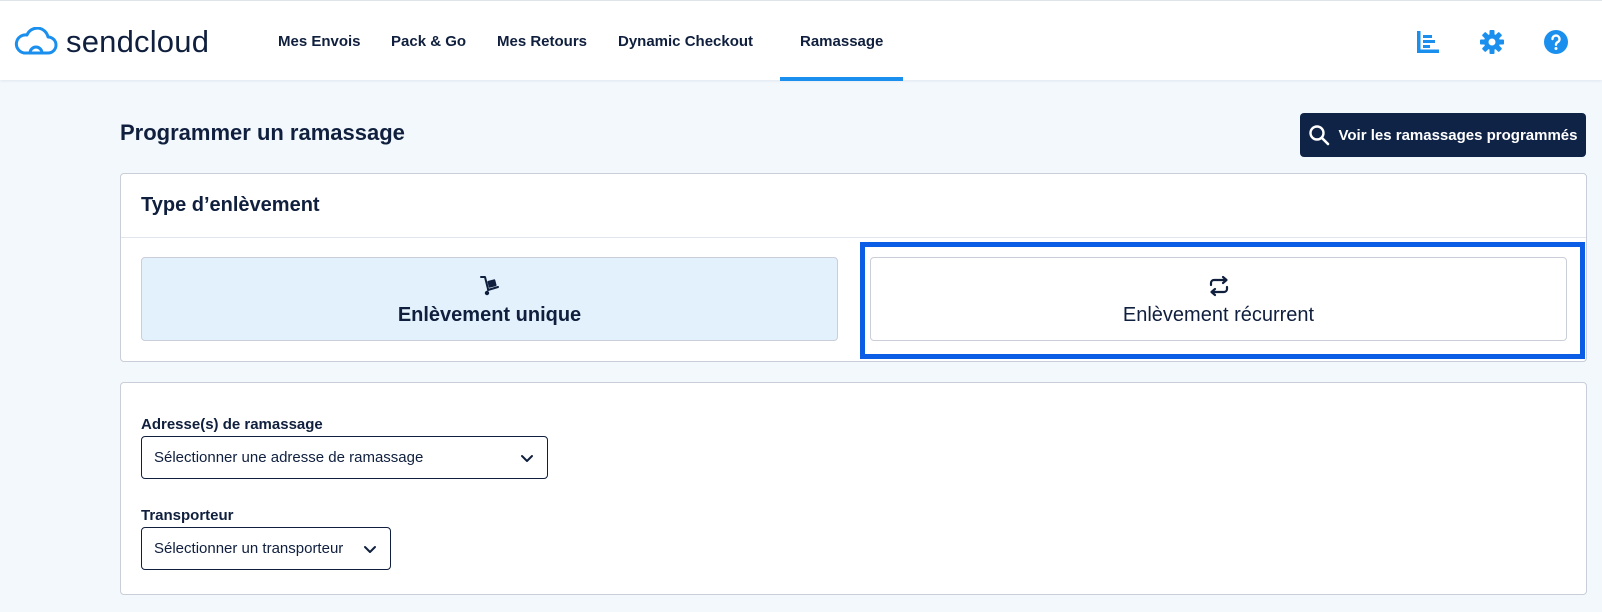  Describe the element at coordinates (1458, 135) in the screenshot. I see `view-scheduled-pickups-label: Voir les ramassages programmés` at that location.